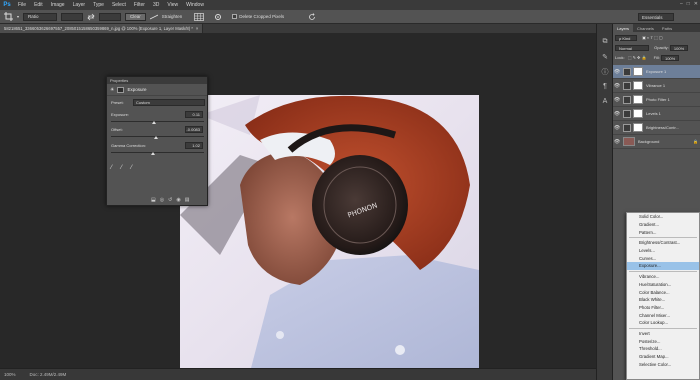 Image resolution: width=700 pixels, height=380 pixels. I want to click on exposure-input: 0.11, so click(194, 114).